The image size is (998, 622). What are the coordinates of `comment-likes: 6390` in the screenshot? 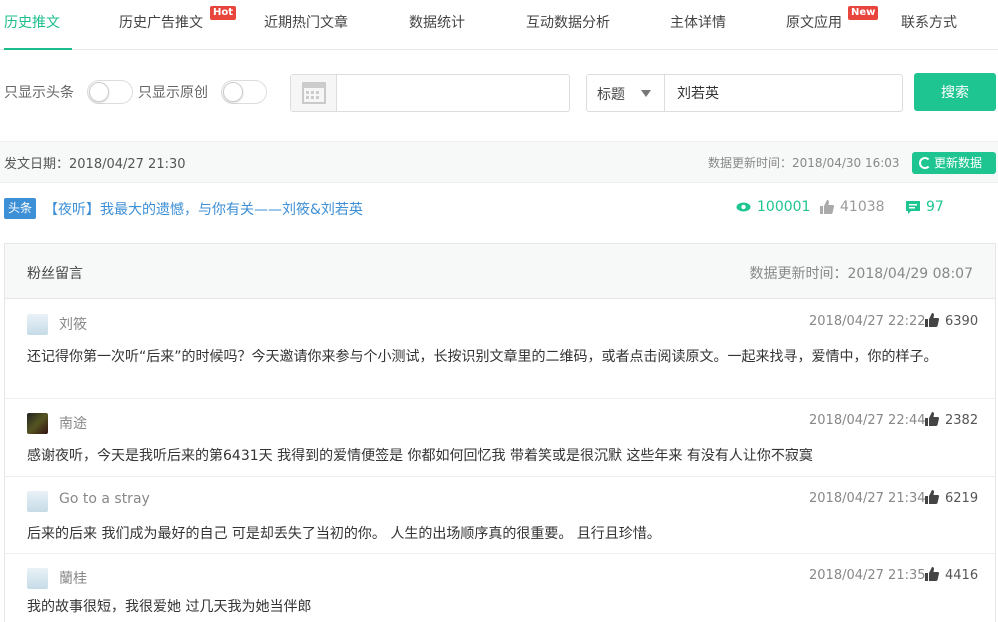 It's located at (962, 321).